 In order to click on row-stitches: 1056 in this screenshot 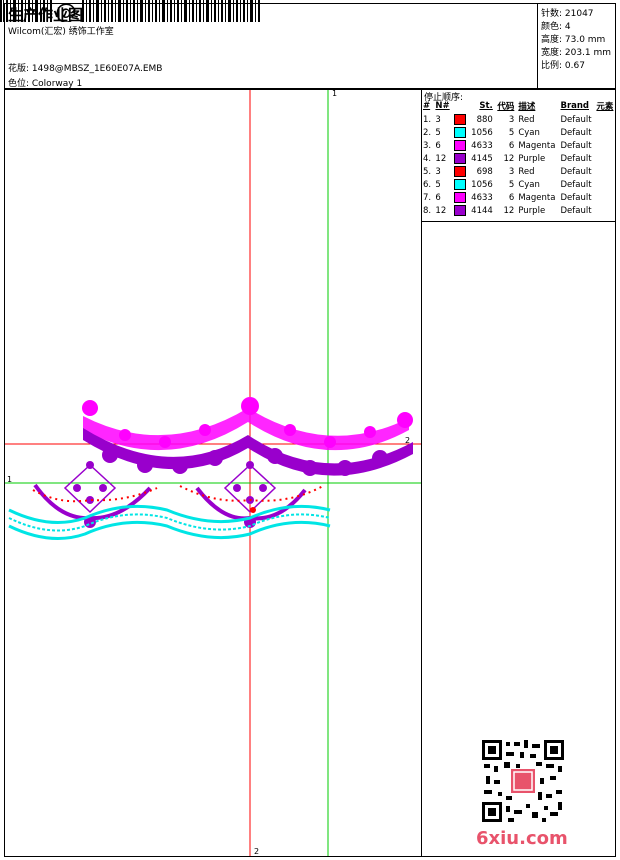, I will do `click(482, 132)`.